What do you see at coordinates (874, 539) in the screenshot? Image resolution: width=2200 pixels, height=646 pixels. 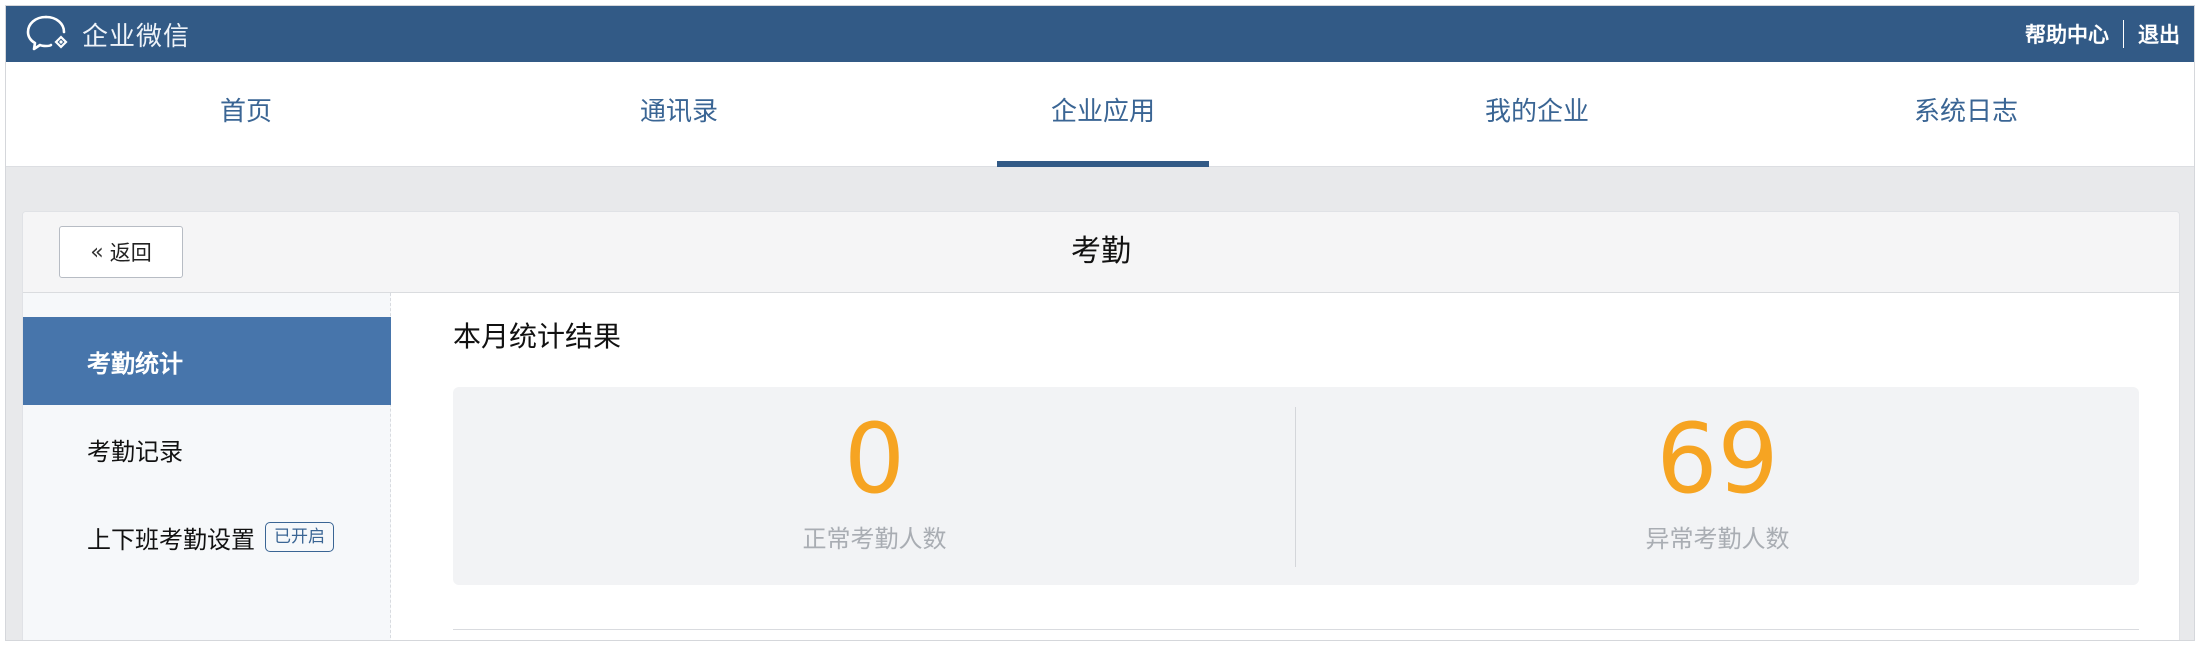 I see `stat-label: 正常考勤人数` at bounding box center [874, 539].